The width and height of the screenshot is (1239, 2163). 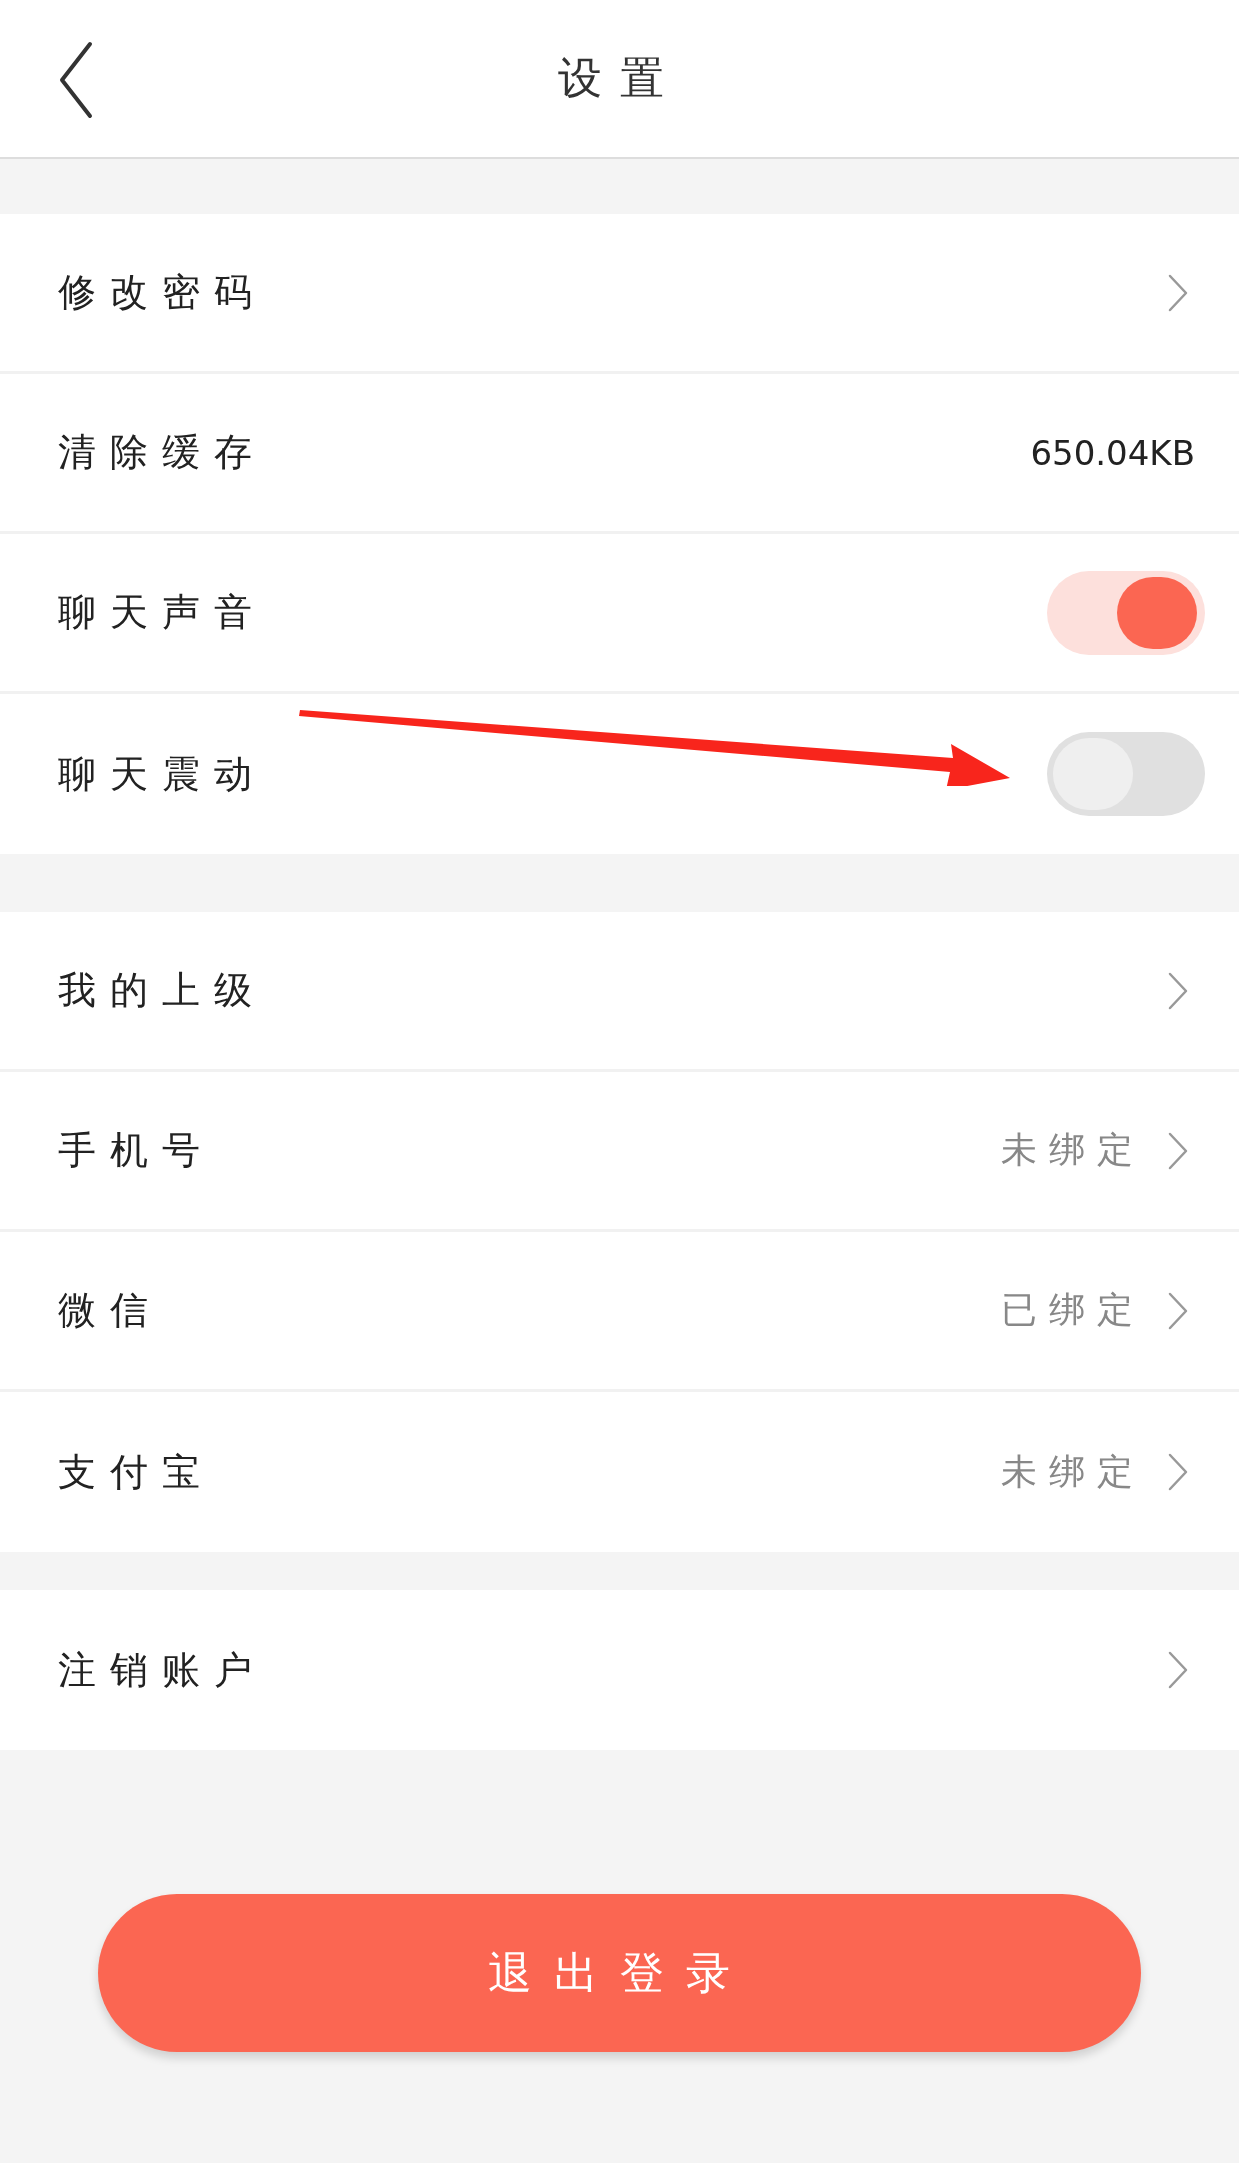 What do you see at coordinates (619, 454) in the screenshot?
I see `settings-row: 清除缓存 650.04KB` at bounding box center [619, 454].